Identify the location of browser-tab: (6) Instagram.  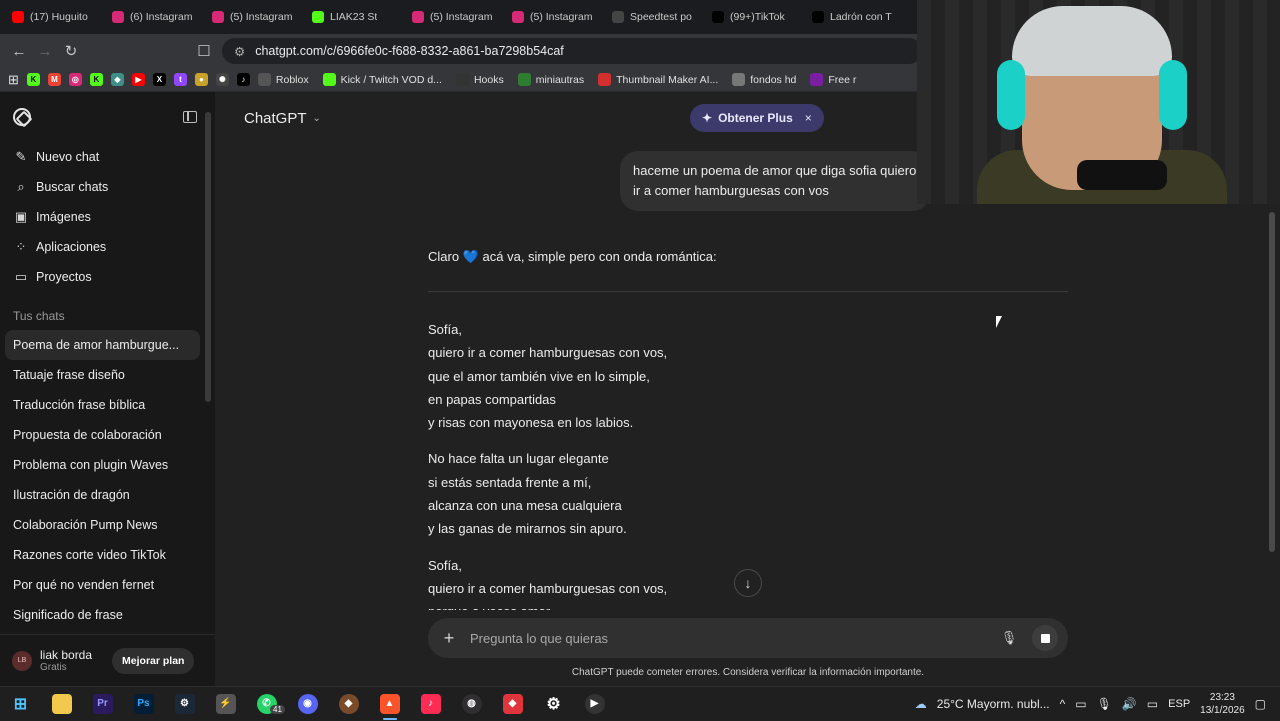
(154, 17).